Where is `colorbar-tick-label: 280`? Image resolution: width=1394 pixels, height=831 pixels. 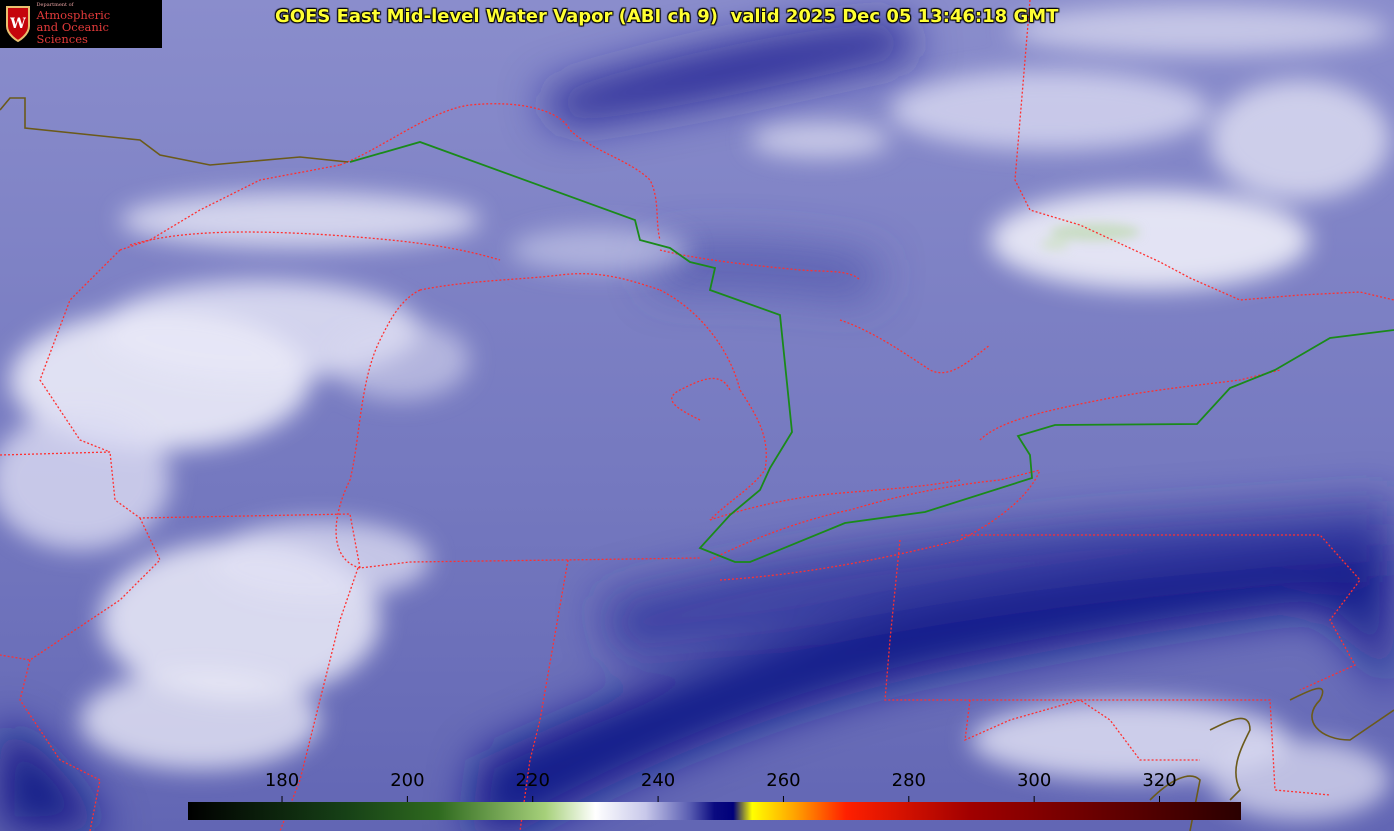 colorbar-tick-label: 280 is located at coordinates (908, 780).